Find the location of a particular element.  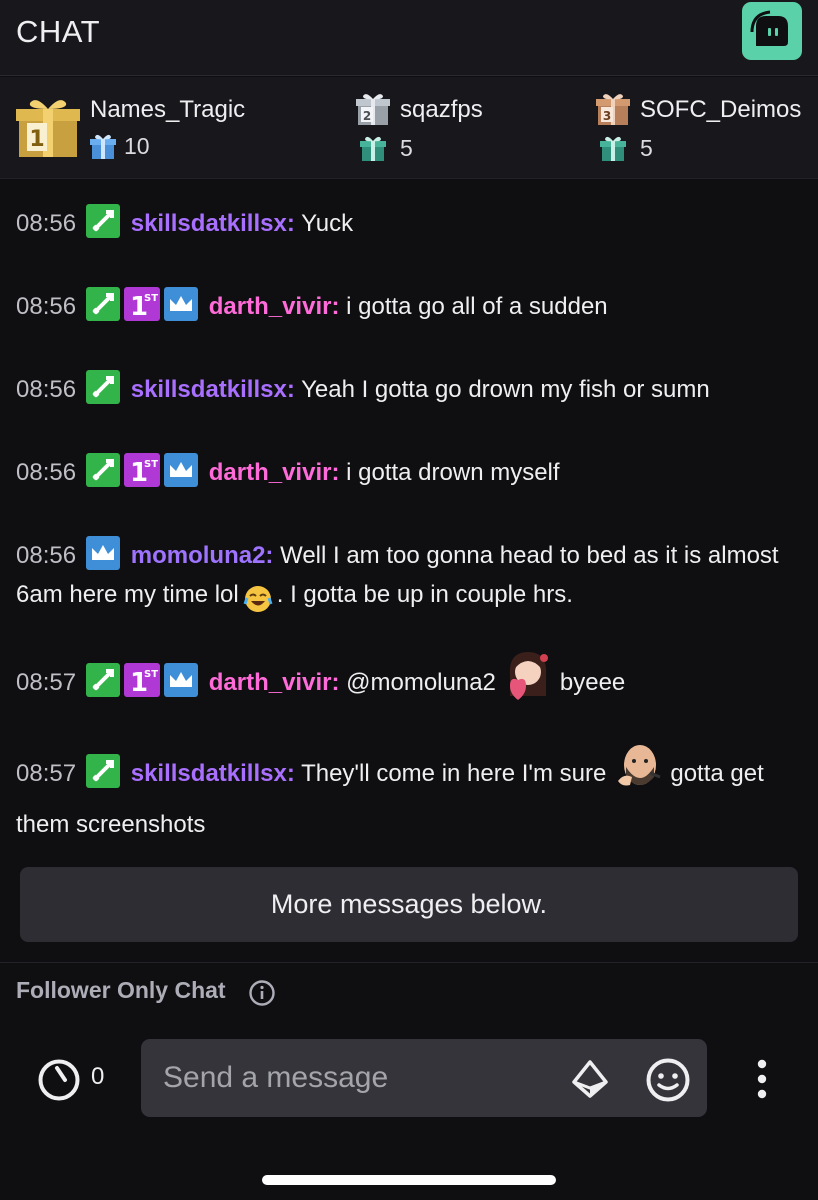

bits-icon is located at coordinates (590, 1079).